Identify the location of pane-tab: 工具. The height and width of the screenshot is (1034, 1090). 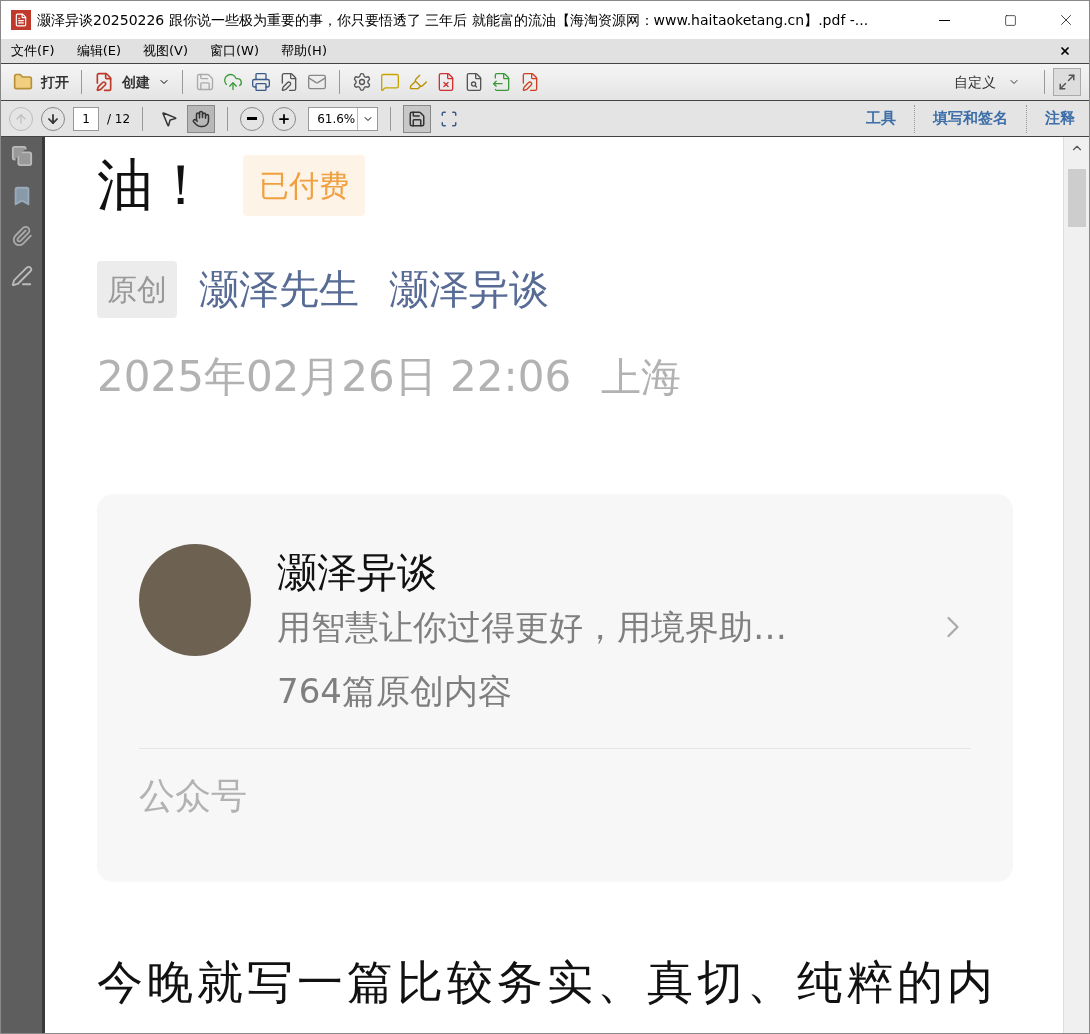
(881, 118).